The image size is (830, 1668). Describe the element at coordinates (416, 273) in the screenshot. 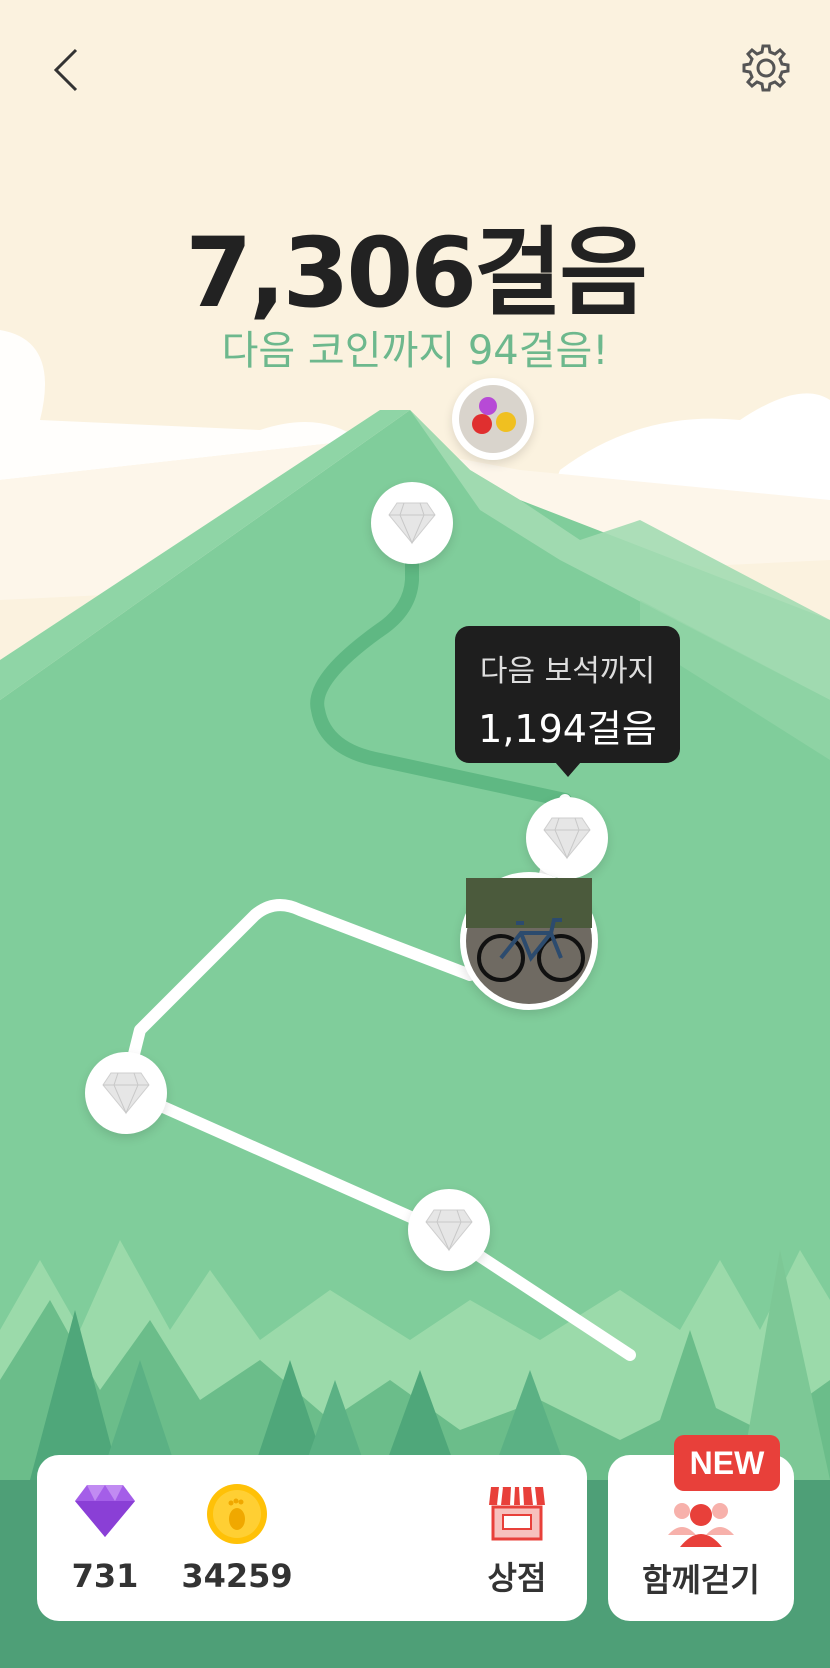

I see `total-steps: 7,306걸음` at that location.